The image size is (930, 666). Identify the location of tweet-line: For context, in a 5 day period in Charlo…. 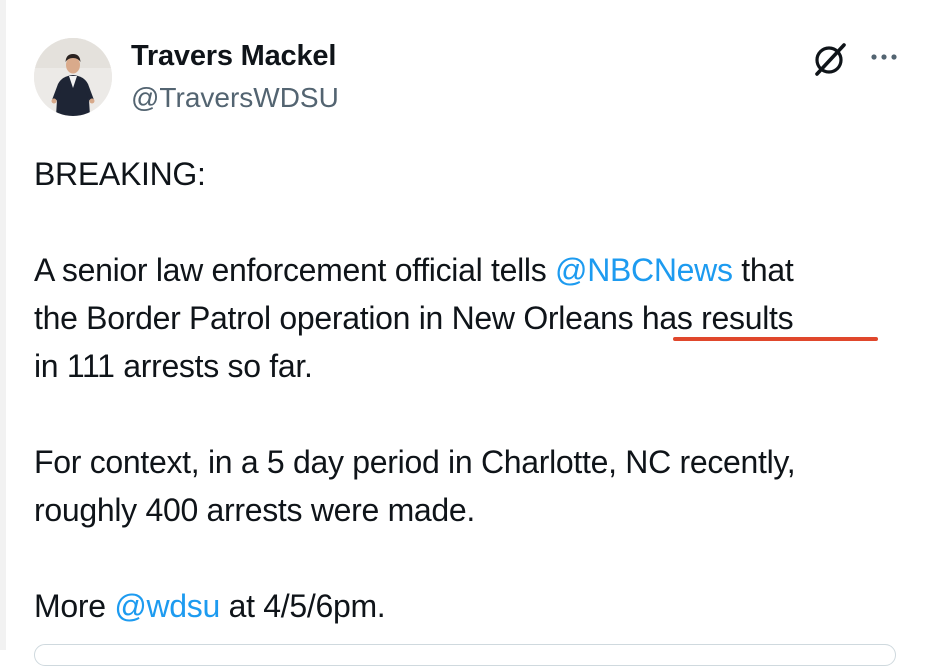
(415, 462).